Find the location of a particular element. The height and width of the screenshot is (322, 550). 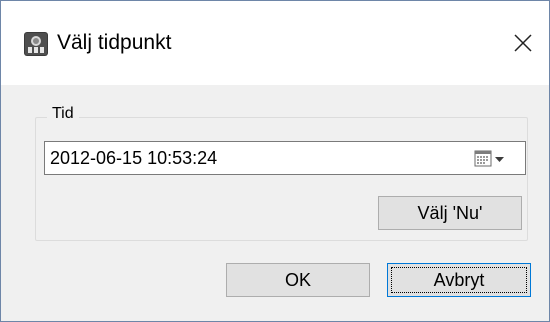

datetime-picker: 2012-06-15 10:53:24 is located at coordinates (285, 158).